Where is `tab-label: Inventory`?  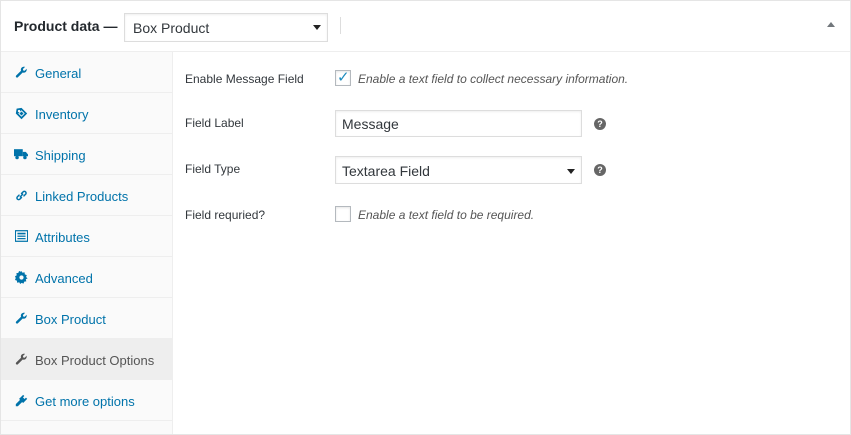
tab-label: Inventory is located at coordinates (62, 114).